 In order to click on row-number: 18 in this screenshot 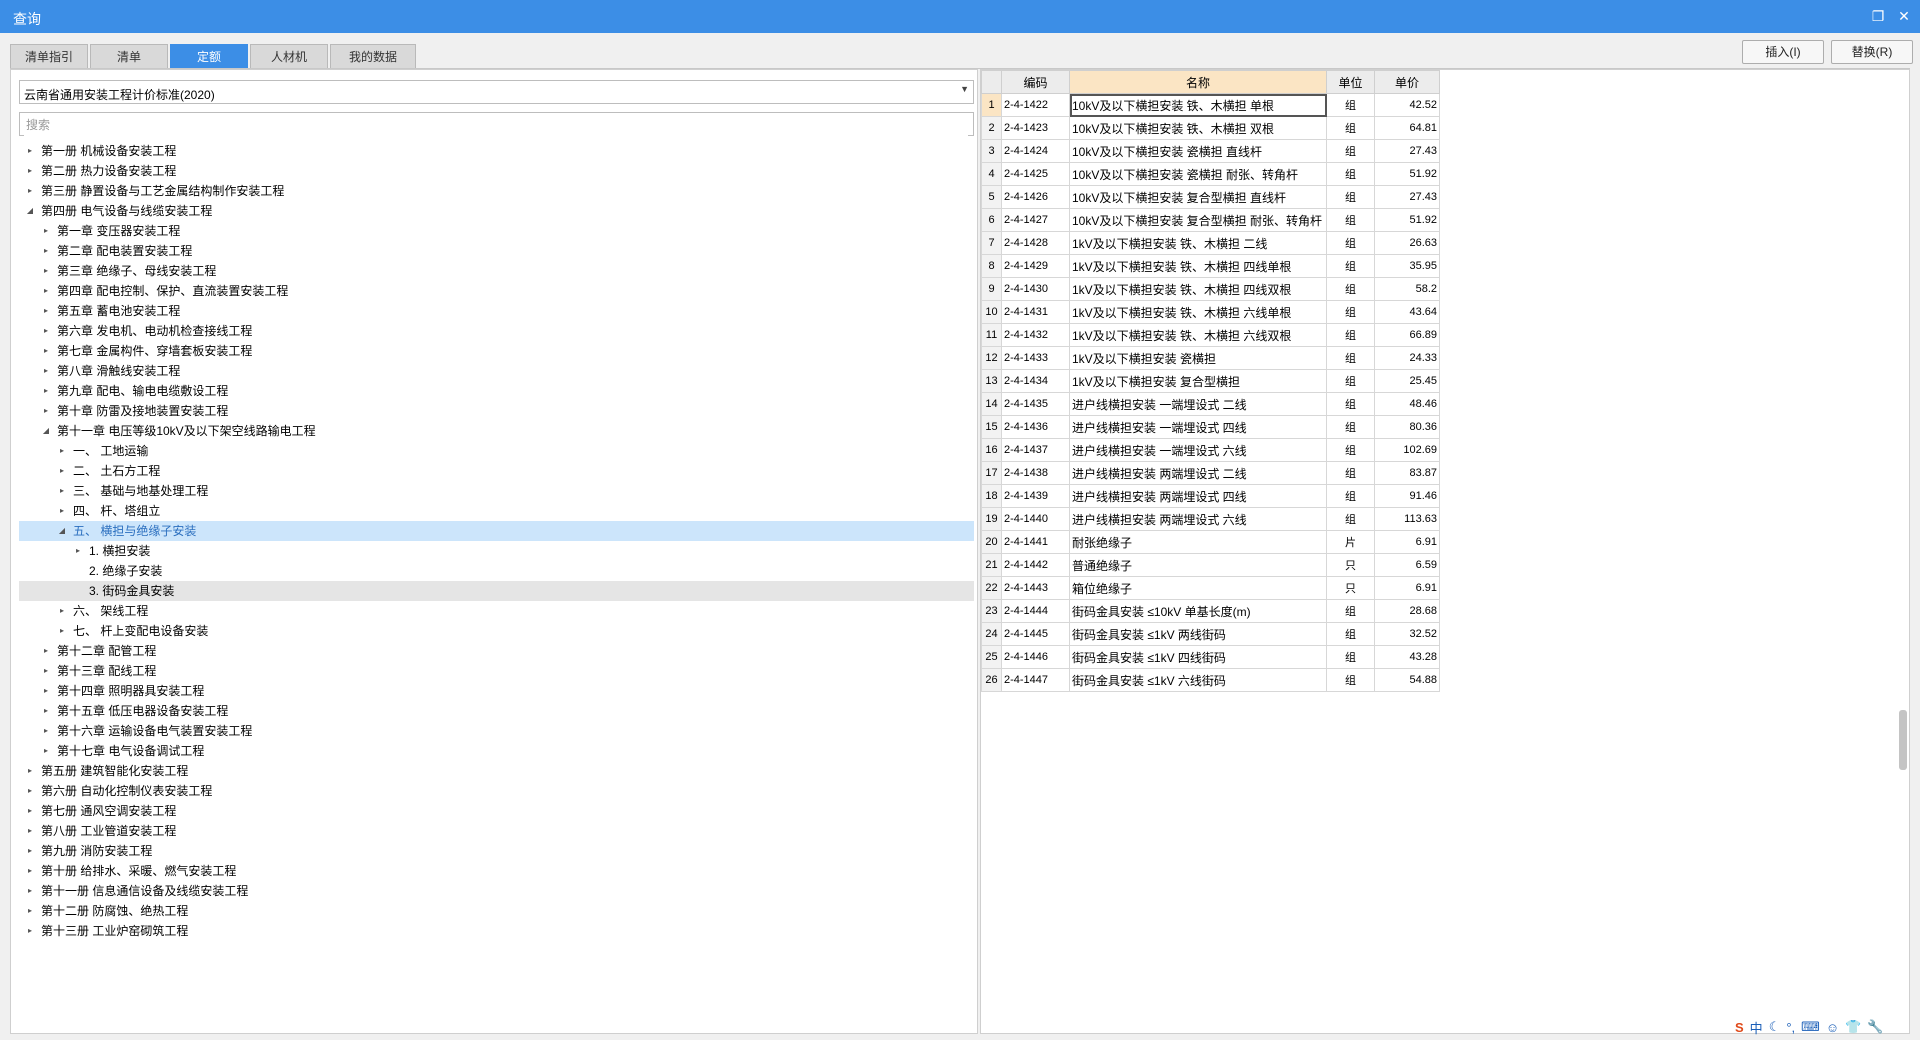, I will do `click(991, 496)`.